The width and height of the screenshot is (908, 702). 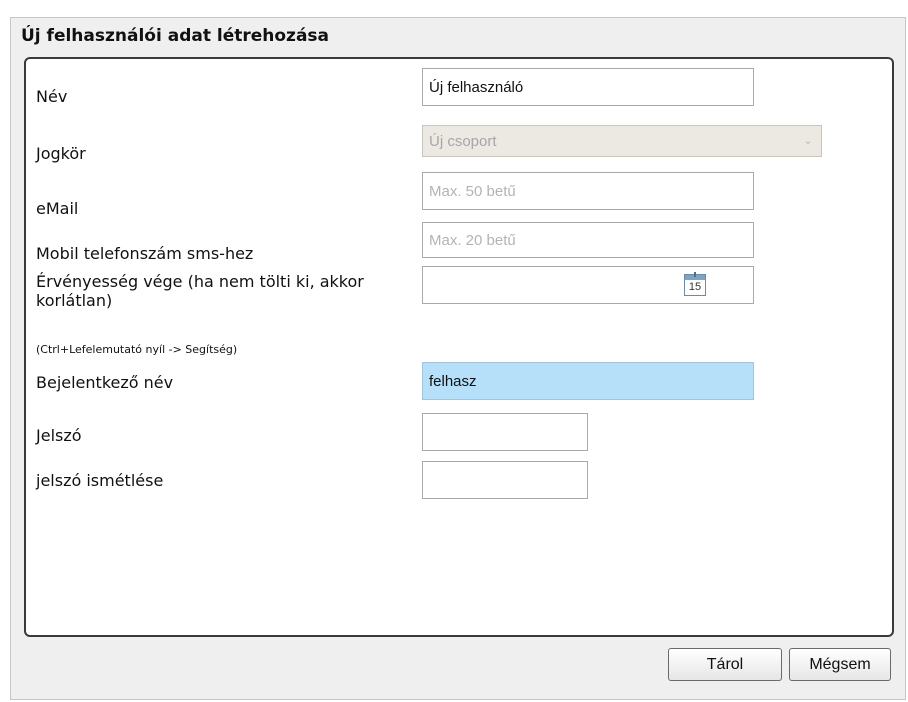 I want to click on name-label: Név, so click(x=52, y=96).